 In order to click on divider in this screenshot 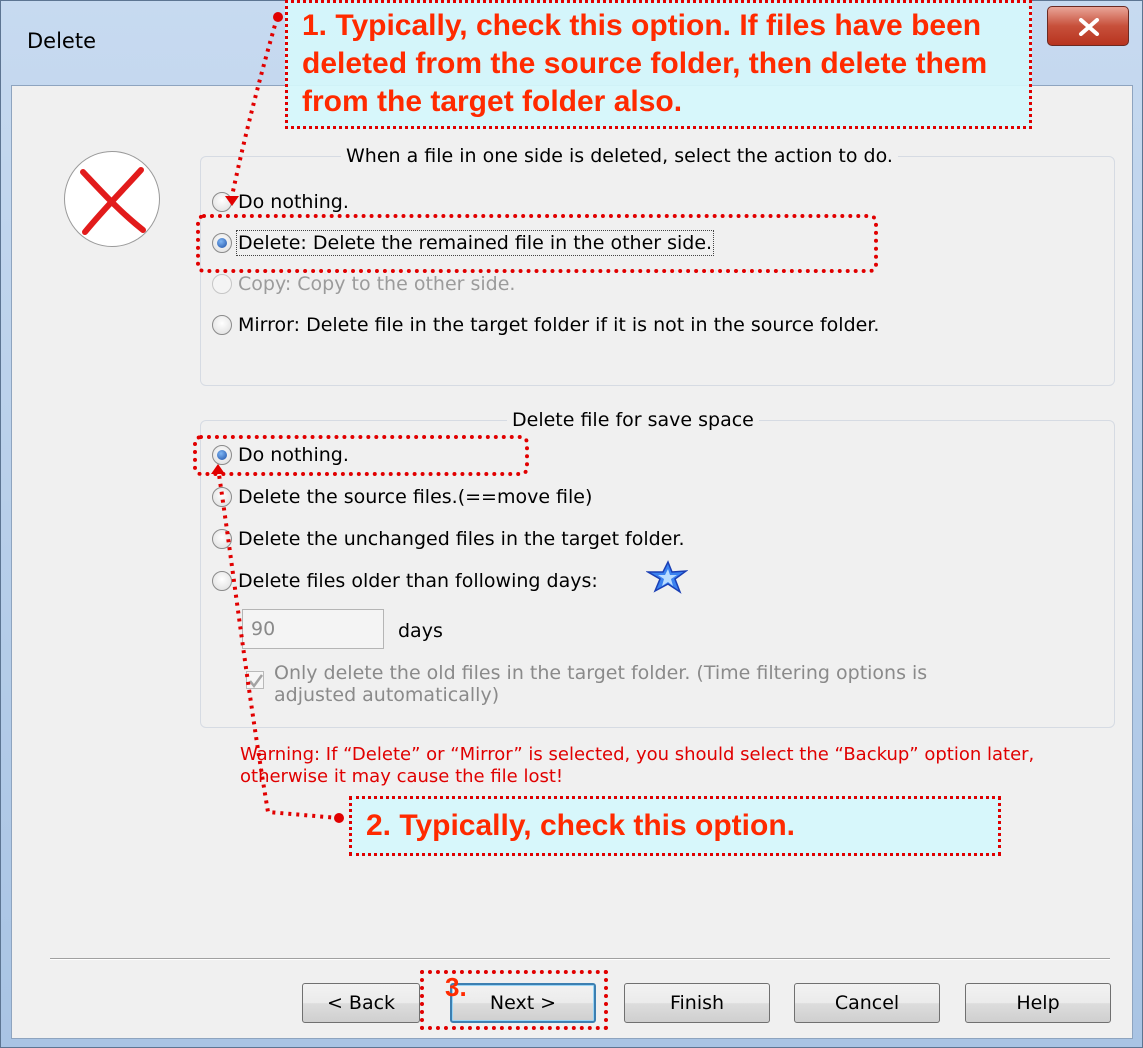, I will do `click(580, 959)`.